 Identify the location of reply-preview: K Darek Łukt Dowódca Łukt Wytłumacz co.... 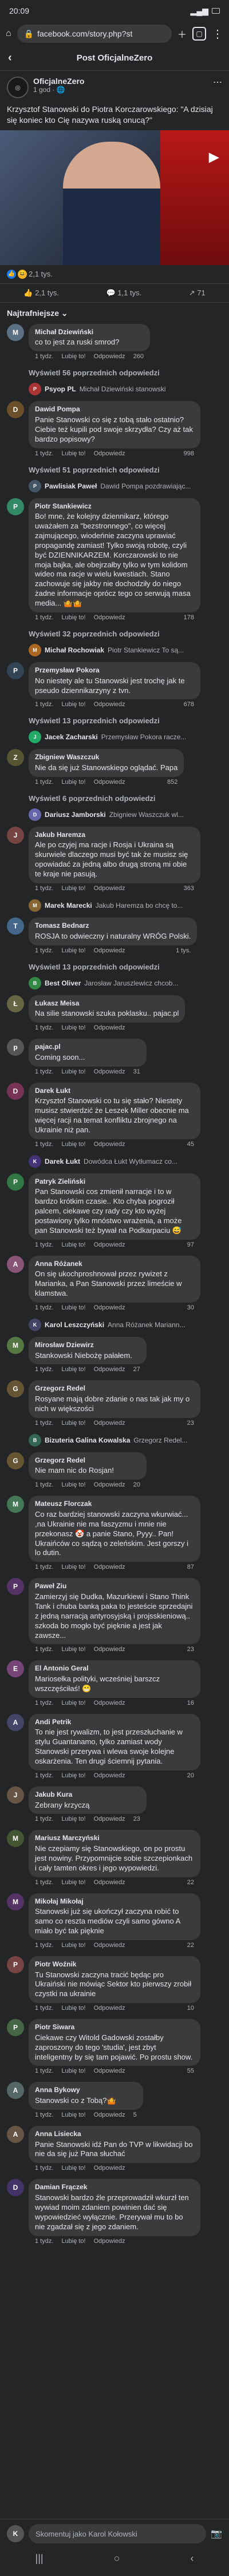
(114, 1164).